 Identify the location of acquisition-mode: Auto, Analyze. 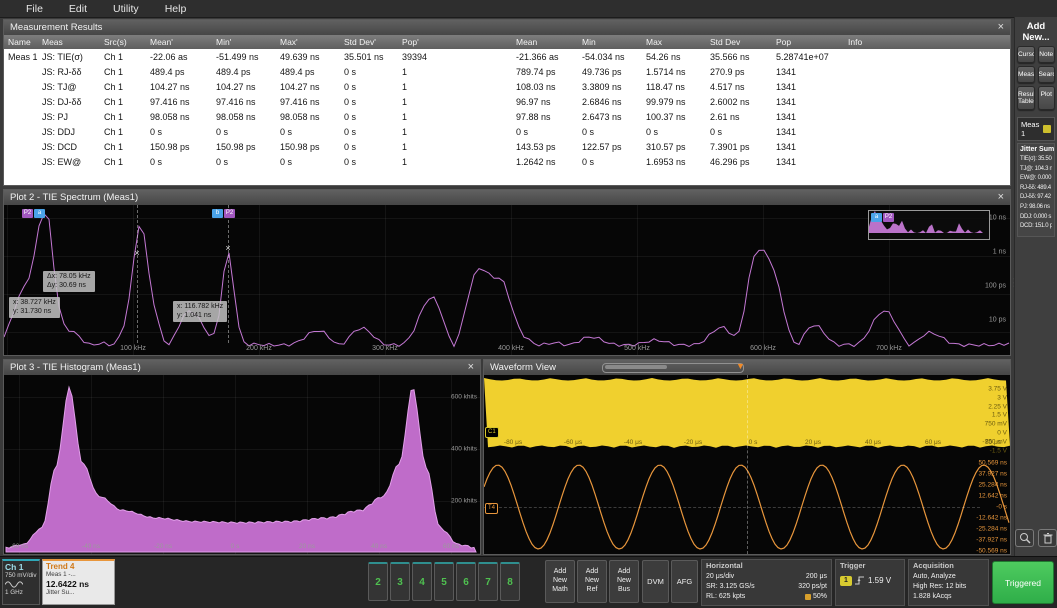
(934, 576).